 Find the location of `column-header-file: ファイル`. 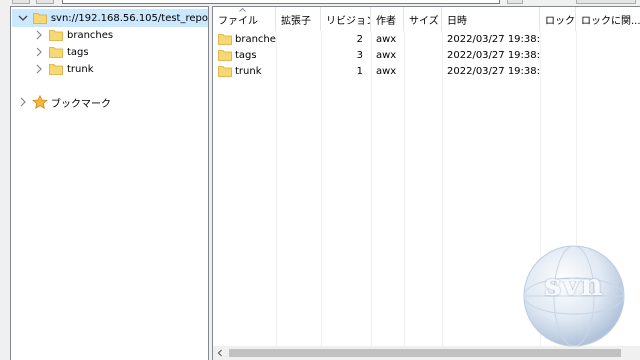

column-header-file: ファイル is located at coordinates (244, 19).